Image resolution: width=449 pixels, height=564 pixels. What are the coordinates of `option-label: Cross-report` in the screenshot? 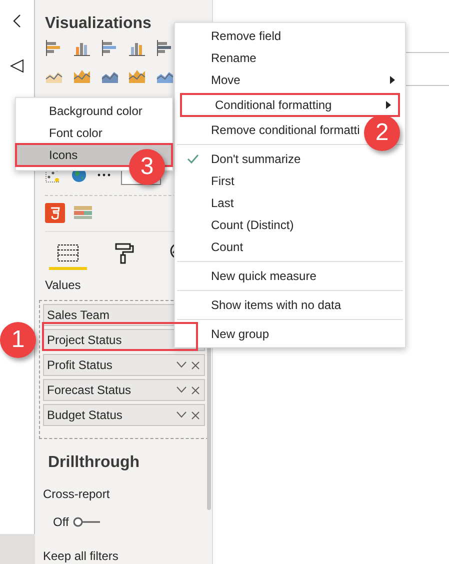 It's located at (77, 494).